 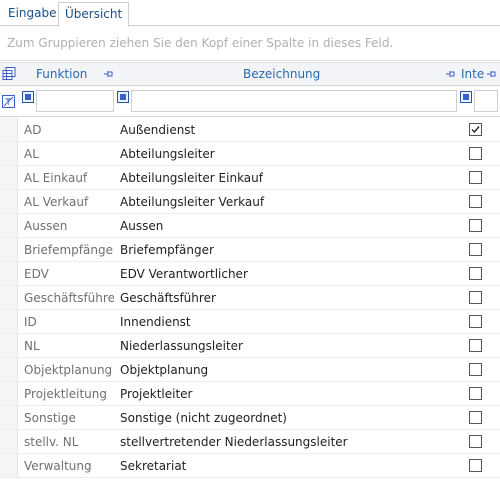 I want to click on table-row: AL Verkauf Abteilungsleiter Verkauf, so click(x=250, y=202).